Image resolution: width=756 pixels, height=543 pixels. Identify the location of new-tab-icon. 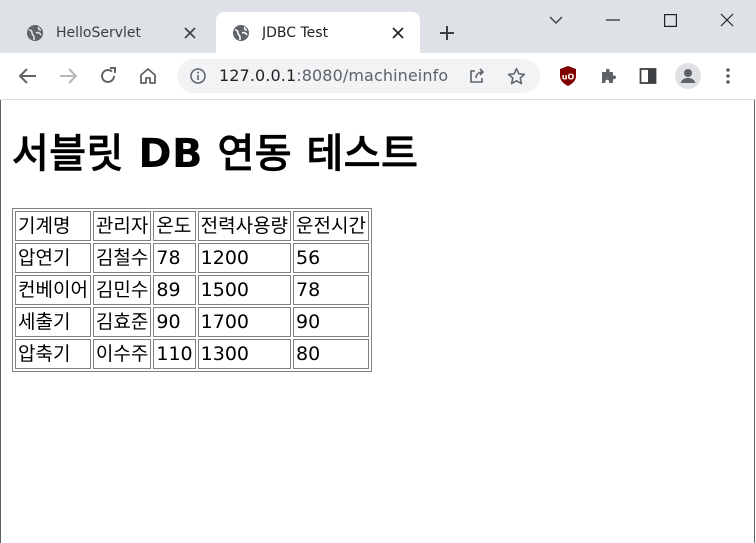
(447, 33).